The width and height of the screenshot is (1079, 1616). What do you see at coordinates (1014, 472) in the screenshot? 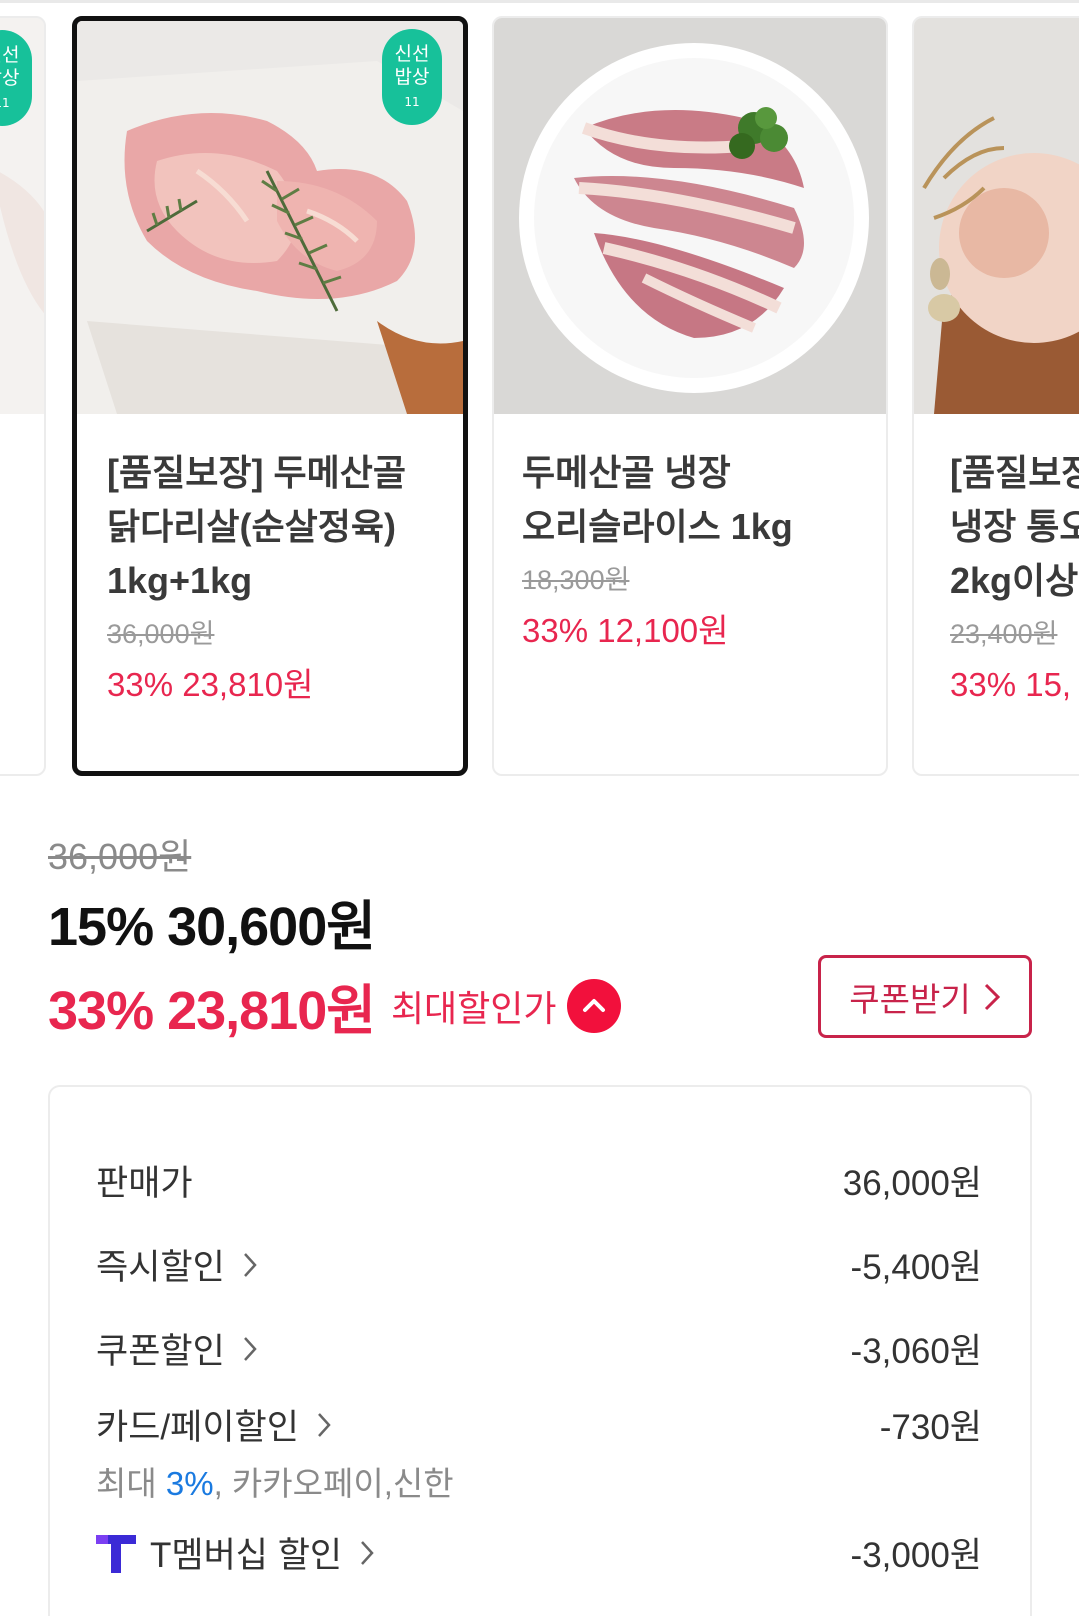
I see `product-name-line: [품질보장` at bounding box center [1014, 472].